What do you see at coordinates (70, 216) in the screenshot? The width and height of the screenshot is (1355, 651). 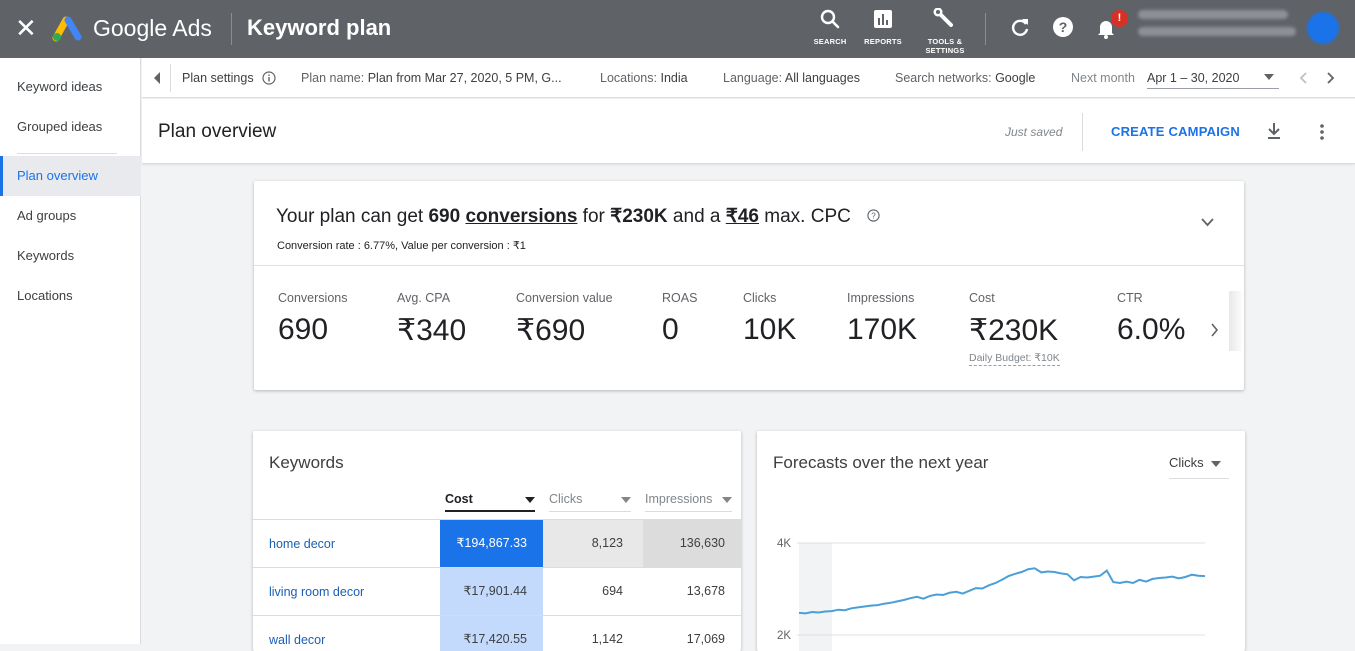 I see `sidebar-item-ad-groups: Ad groups` at bounding box center [70, 216].